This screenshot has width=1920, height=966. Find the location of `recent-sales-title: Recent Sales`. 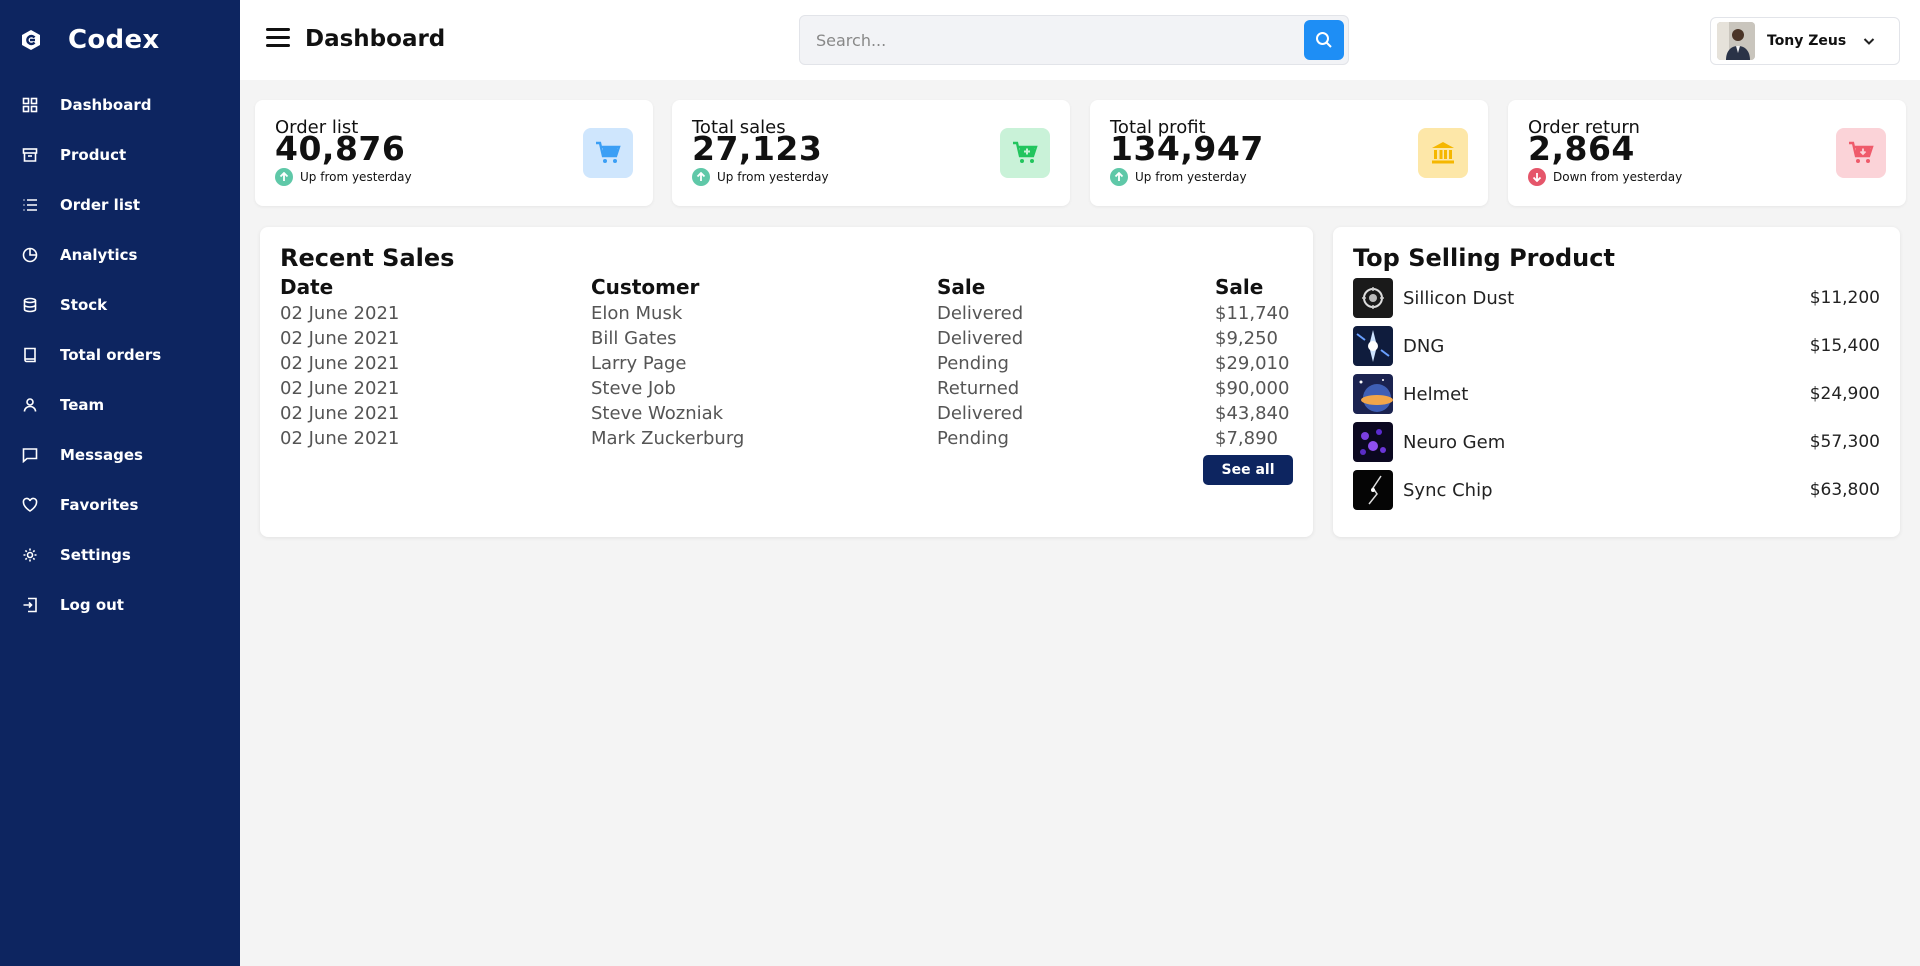

recent-sales-title: Recent Sales is located at coordinates (367, 258).